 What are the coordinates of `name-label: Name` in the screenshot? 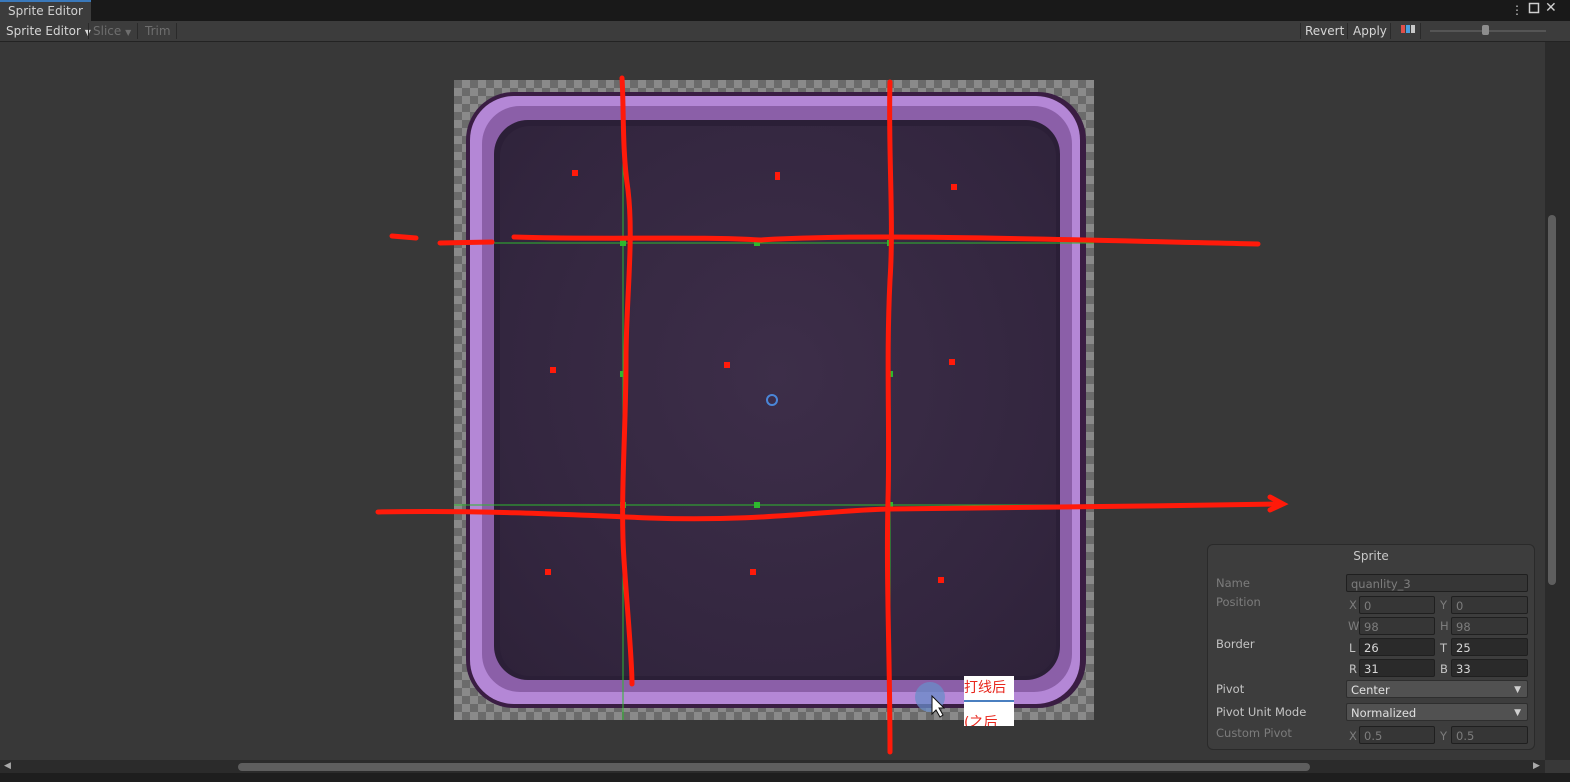 It's located at (1233, 583).